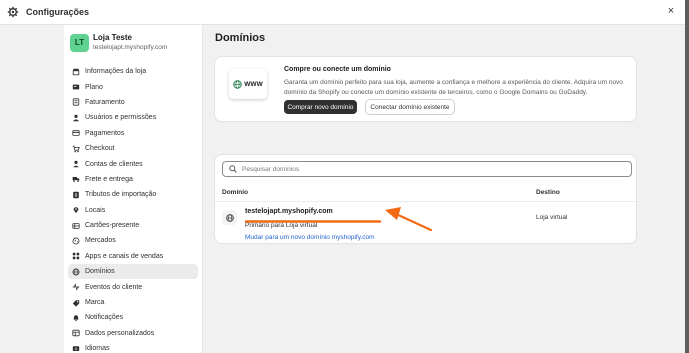 The height and width of the screenshot is (353, 689). I want to click on cart-icon, so click(76, 149).